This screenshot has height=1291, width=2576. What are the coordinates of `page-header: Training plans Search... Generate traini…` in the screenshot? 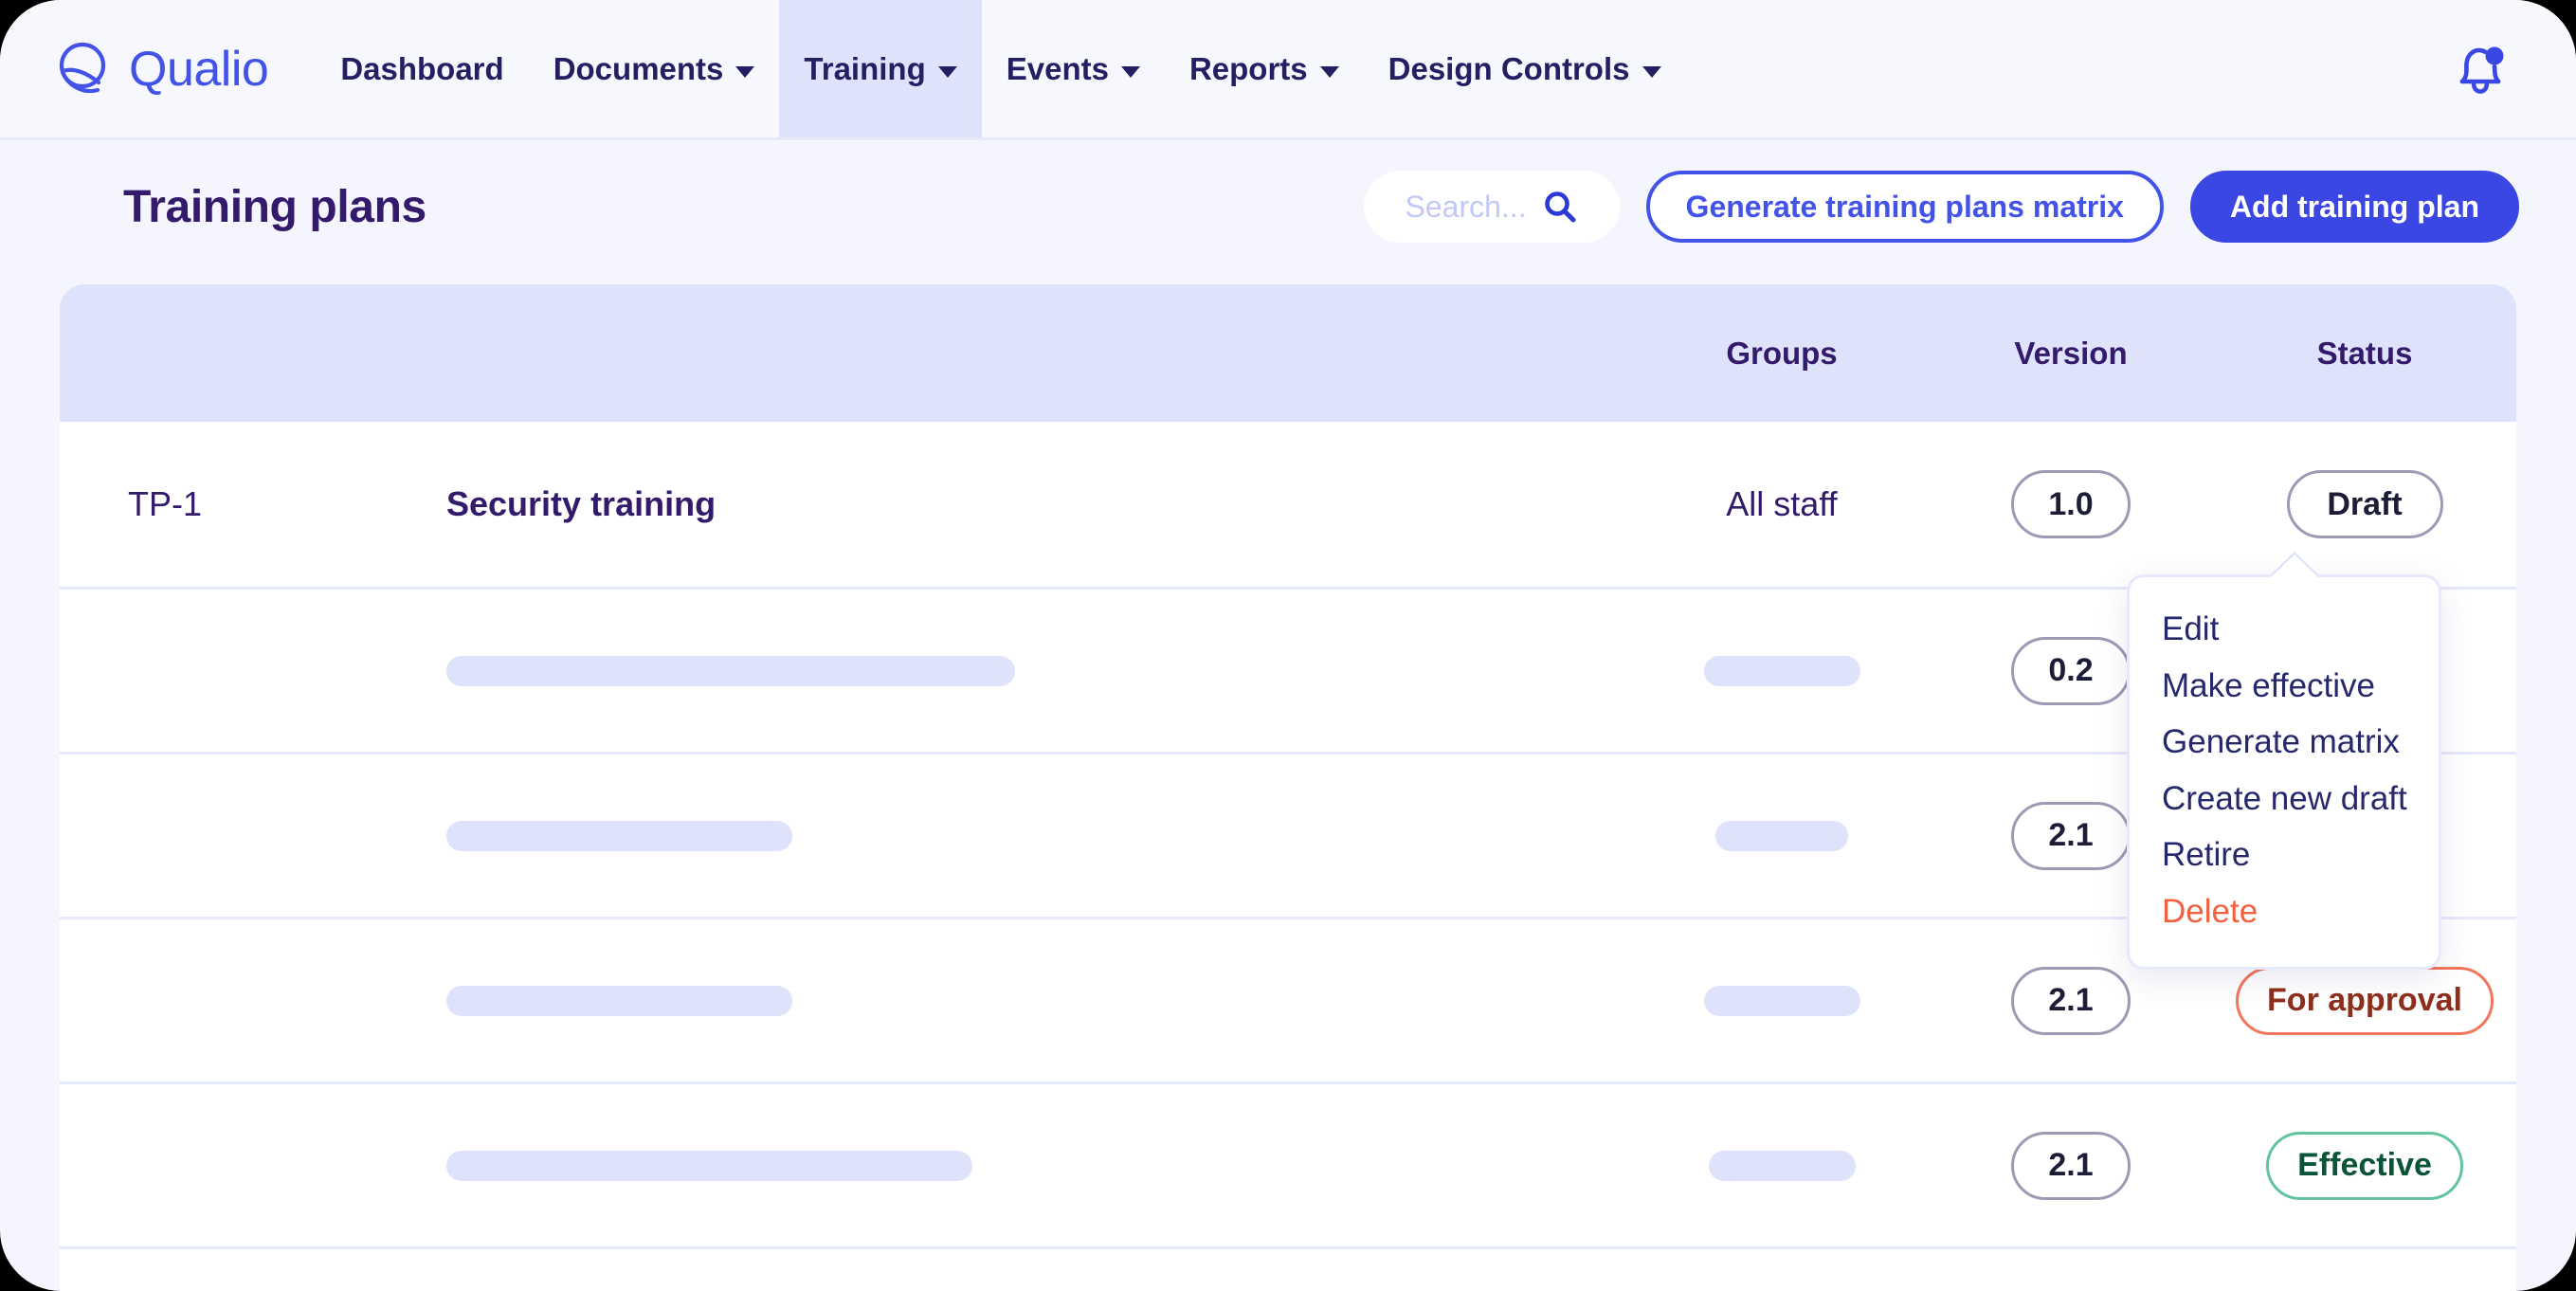 It's located at (1288, 206).